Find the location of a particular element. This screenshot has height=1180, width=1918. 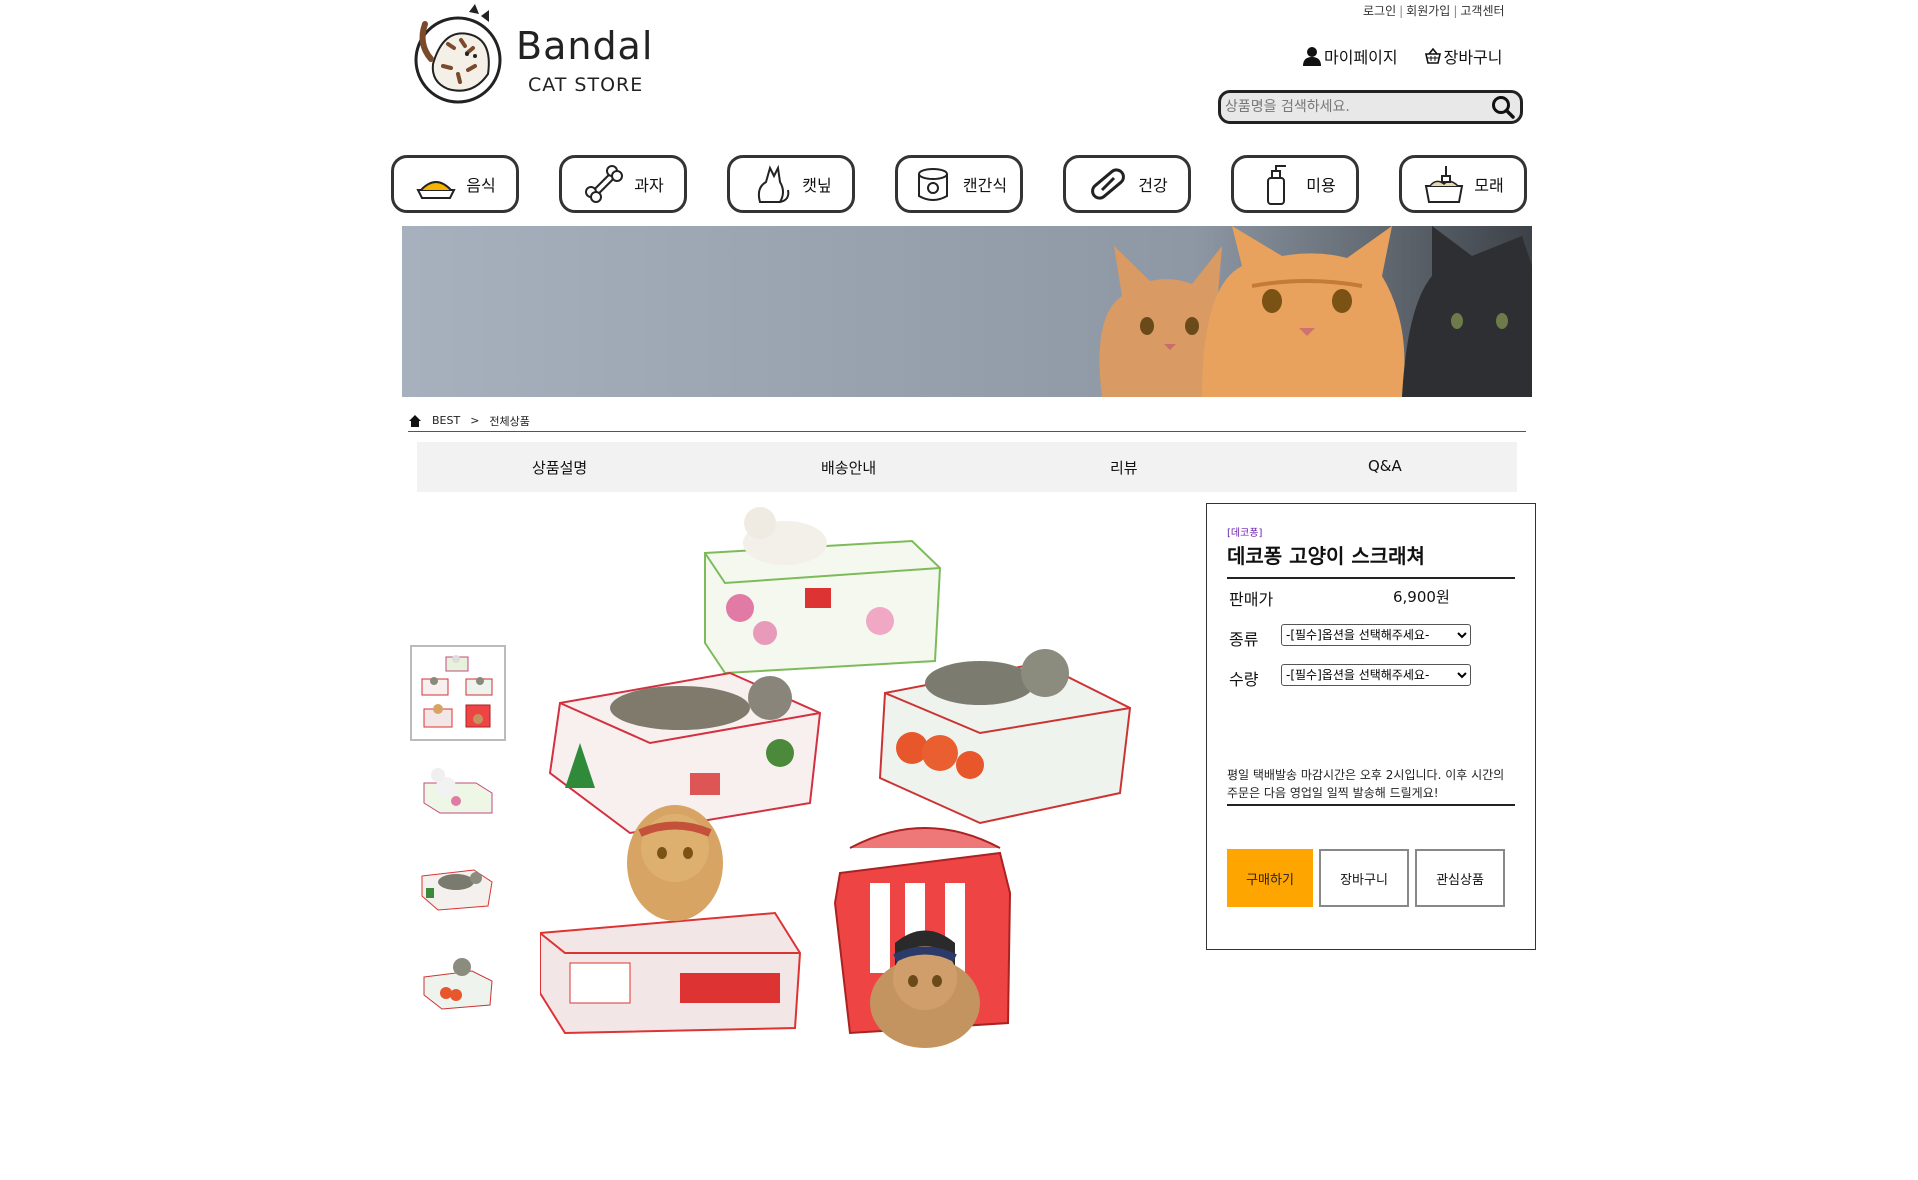

top-links: 로그인 | 회원가입 | 고객센터 is located at coordinates (1434, 10).